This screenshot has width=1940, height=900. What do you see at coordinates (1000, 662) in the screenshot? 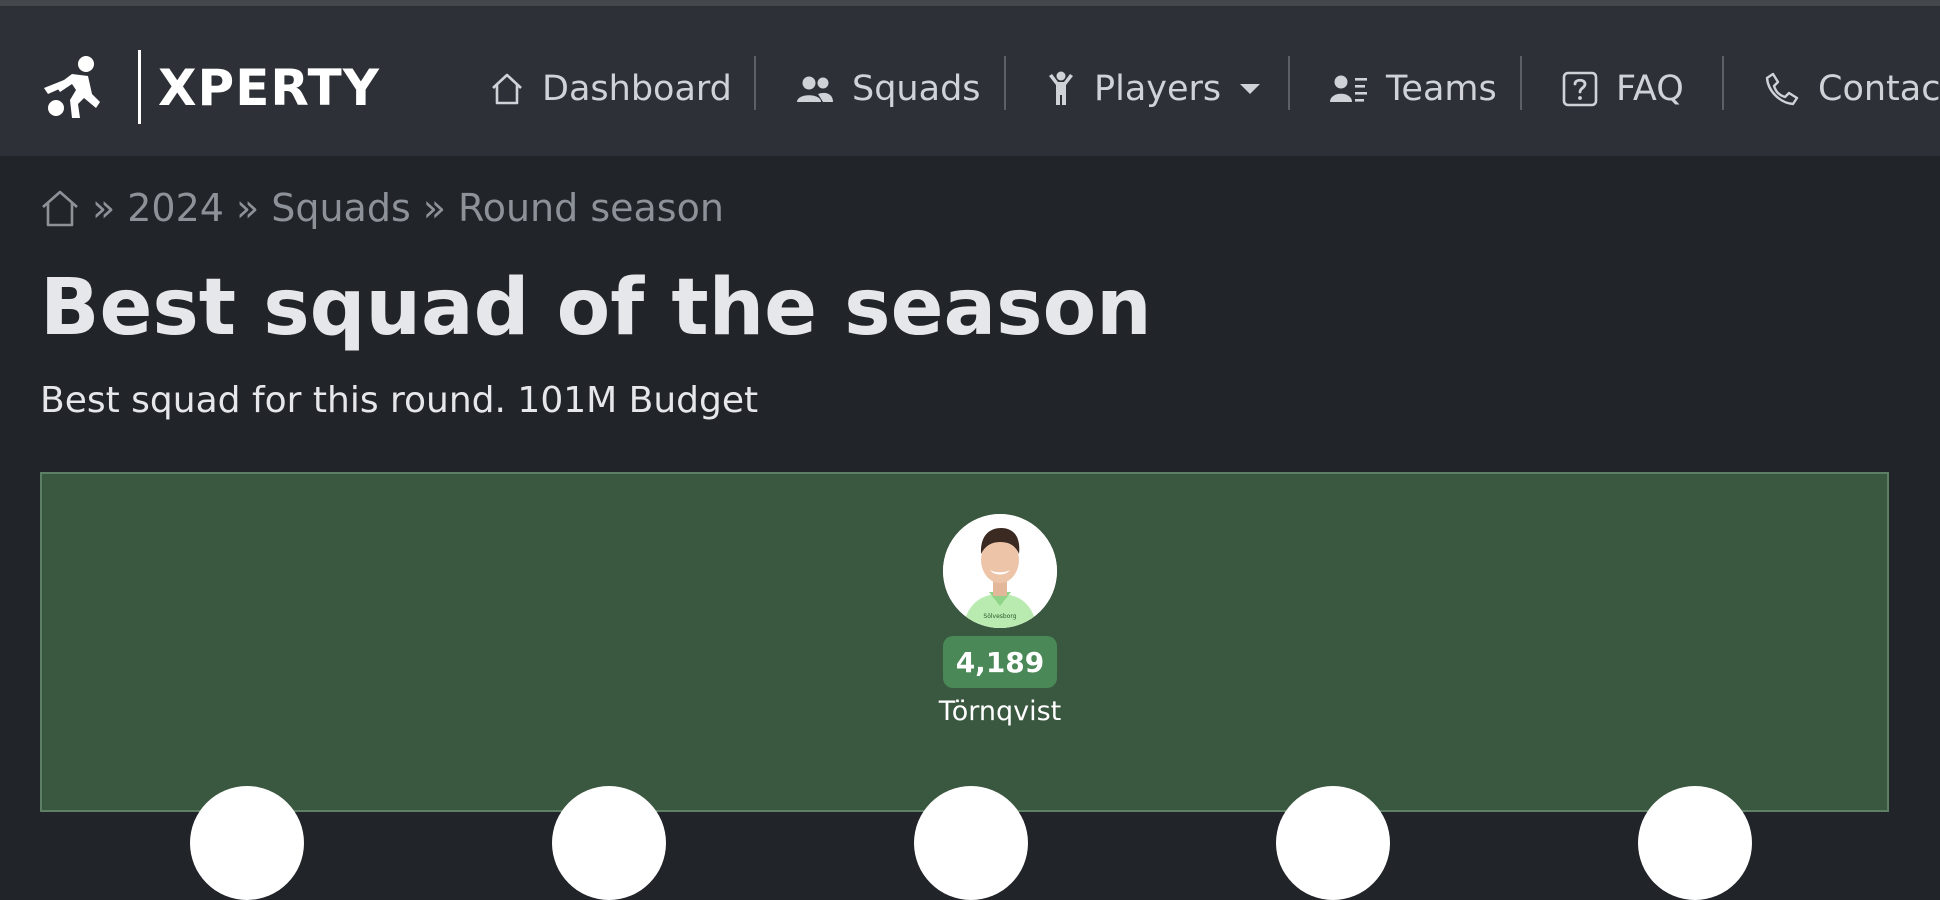
I see `player-points-badge: 4,189` at bounding box center [1000, 662].